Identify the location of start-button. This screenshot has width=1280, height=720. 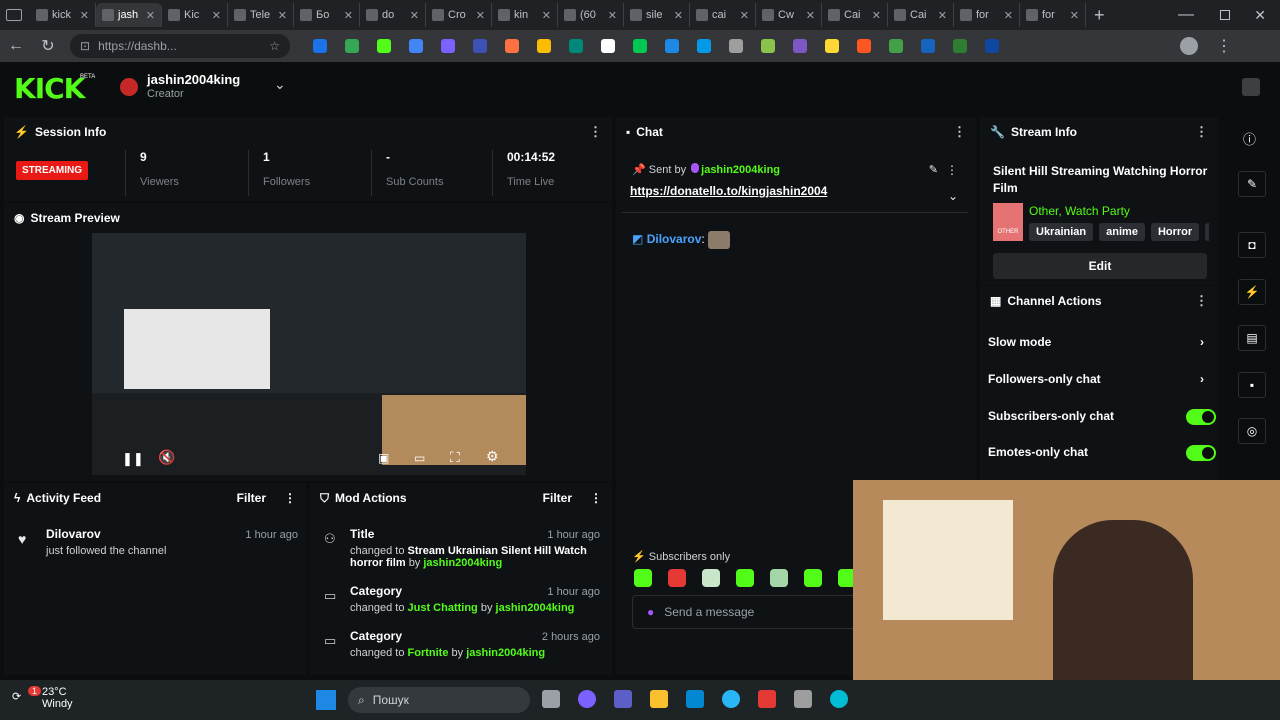
(326, 700).